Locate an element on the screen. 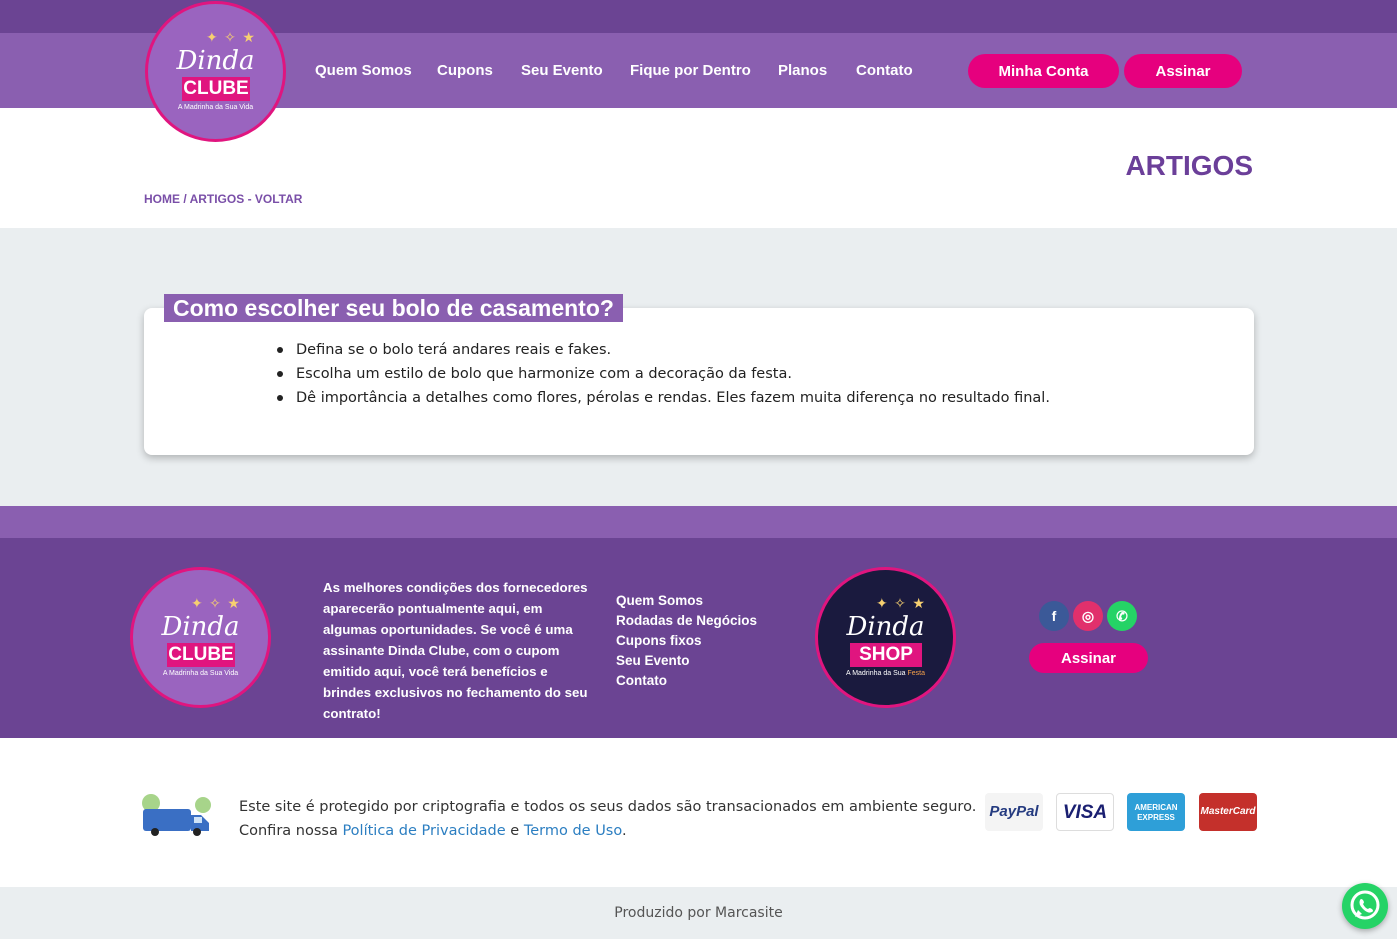 This screenshot has width=1397, height=939. whatsapp-glyph-icon is located at coordinates (1365, 905).